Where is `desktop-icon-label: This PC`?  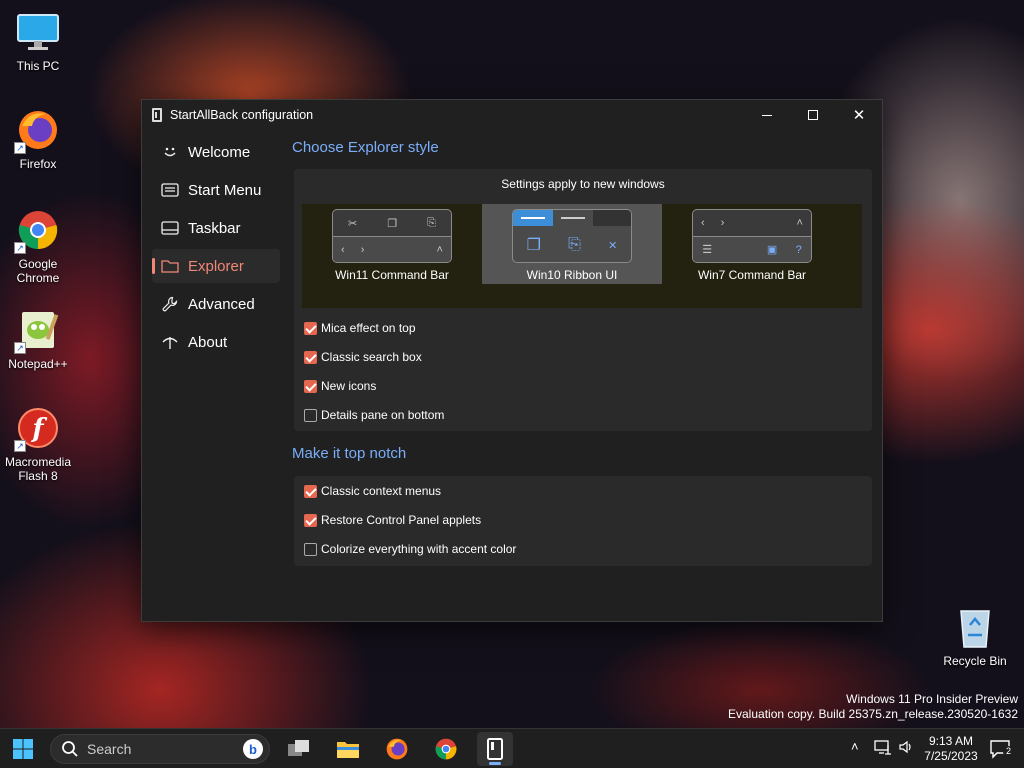
desktop-icon-label: This PC is located at coordinates (38, 66).